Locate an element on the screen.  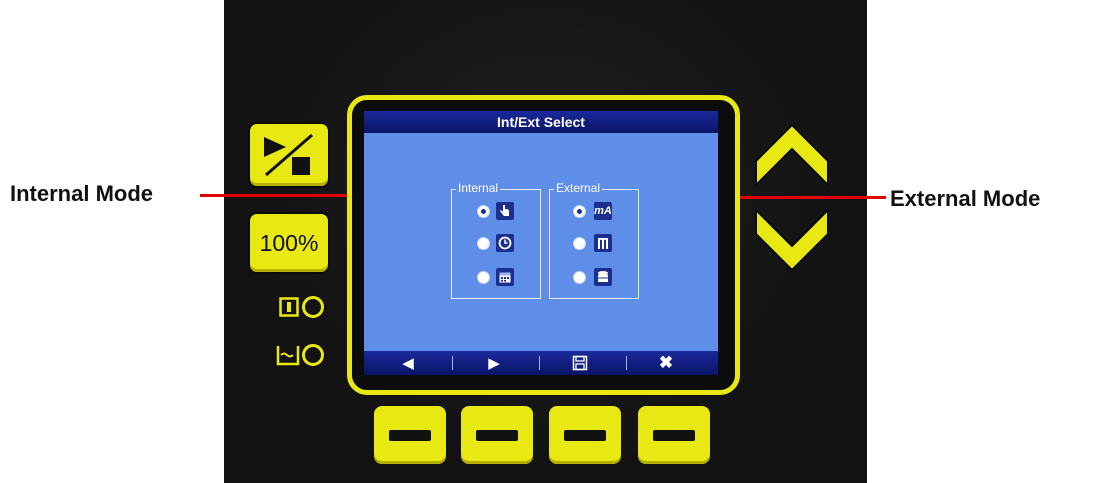
internal-calendar-radio is located at coordinates (483, 277).